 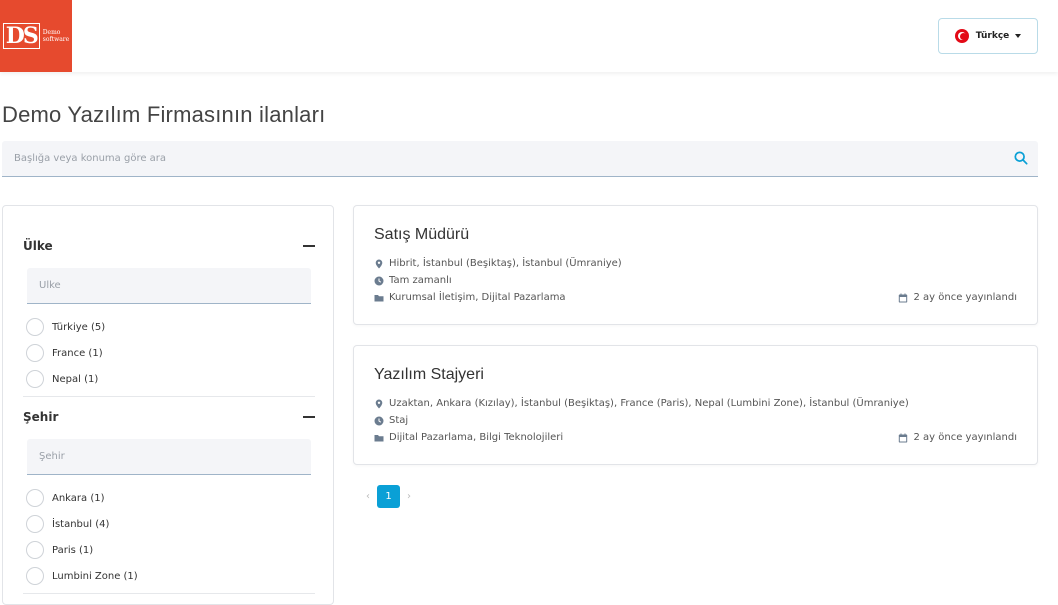 What do you see at coordinates (170, 576) in the screenshot?
I see `city-option-lumbini: Lumbini Zone (1)` at bounding box center [170, 576].